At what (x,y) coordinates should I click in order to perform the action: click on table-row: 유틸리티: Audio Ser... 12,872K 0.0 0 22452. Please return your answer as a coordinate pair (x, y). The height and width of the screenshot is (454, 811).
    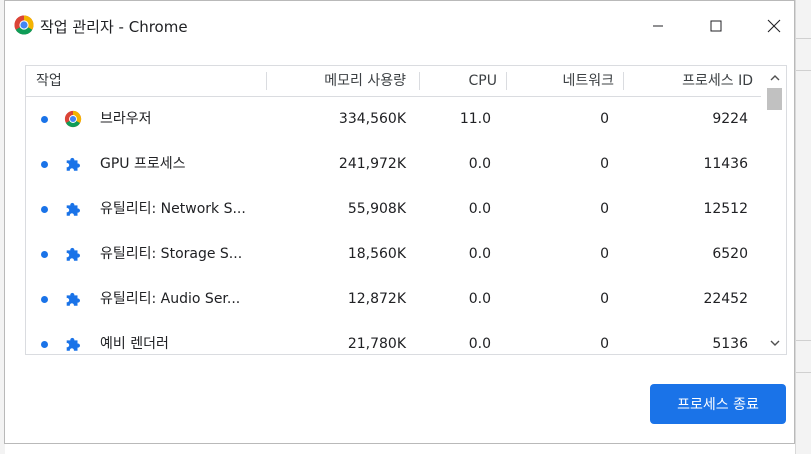
    Looking at the image, I should click on (394, 299).